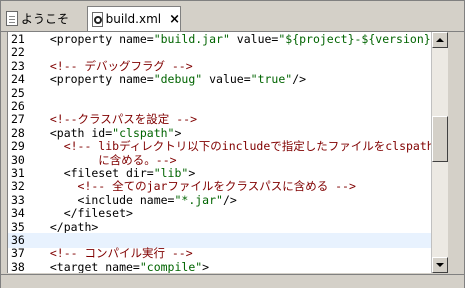  Describe the element at coordinates (136, 199) in the screenshot. I see `line-text: <include name="*.jar"/>` at that location.